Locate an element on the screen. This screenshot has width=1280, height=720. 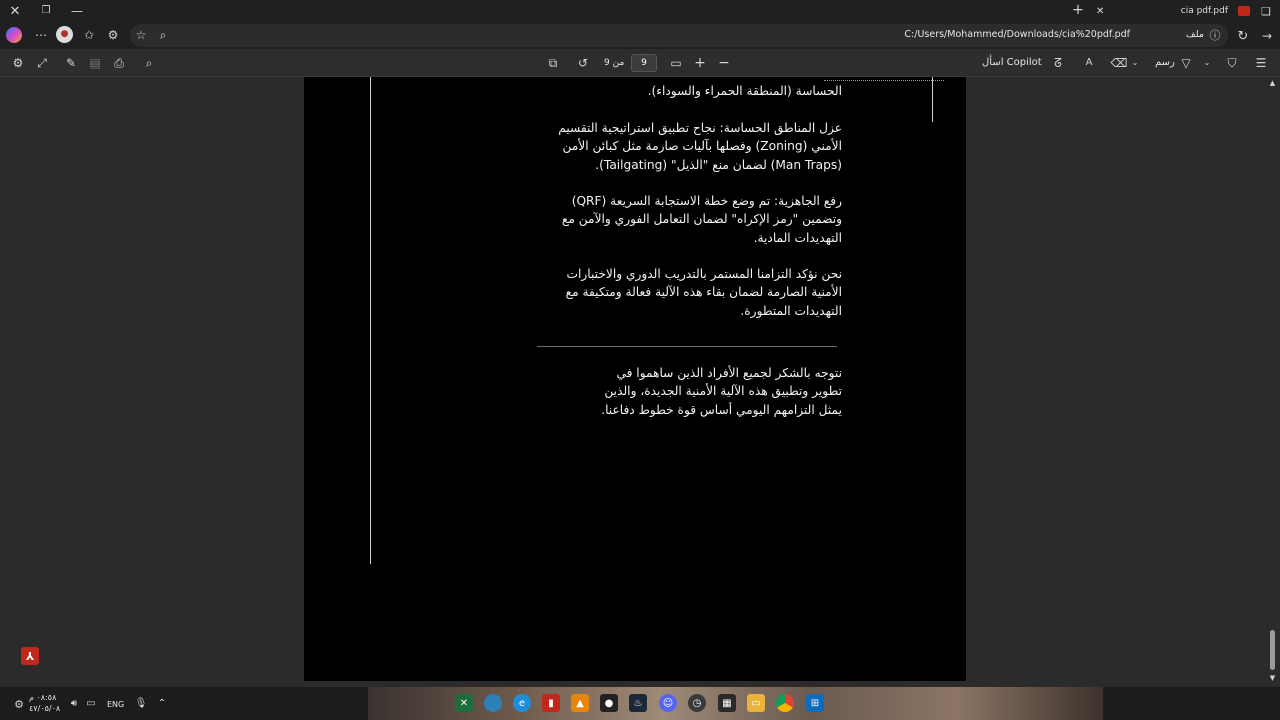
file-explorer-icon: ▭ is located at coordinates (756, 703).